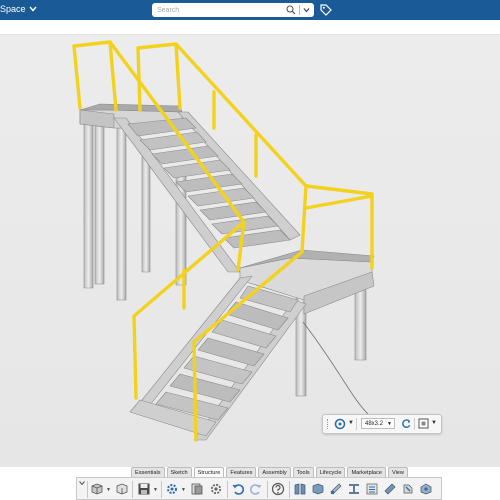 The width and height of the screenshot is (500, 500). I want to click on save-icon, so click(144, 489).